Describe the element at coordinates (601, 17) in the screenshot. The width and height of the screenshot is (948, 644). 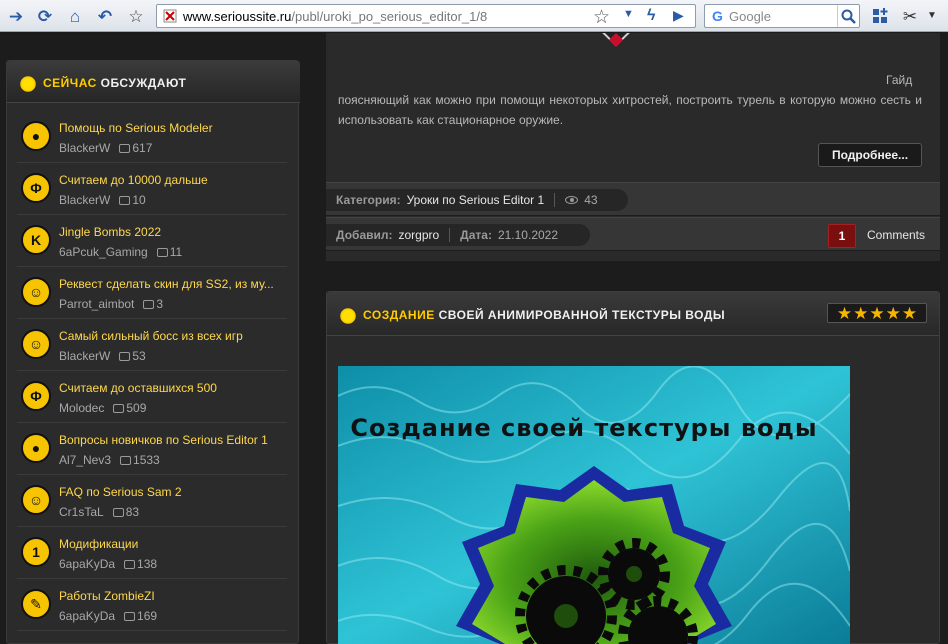
I see `bookmark-page-star-icon: ☆` at that location.